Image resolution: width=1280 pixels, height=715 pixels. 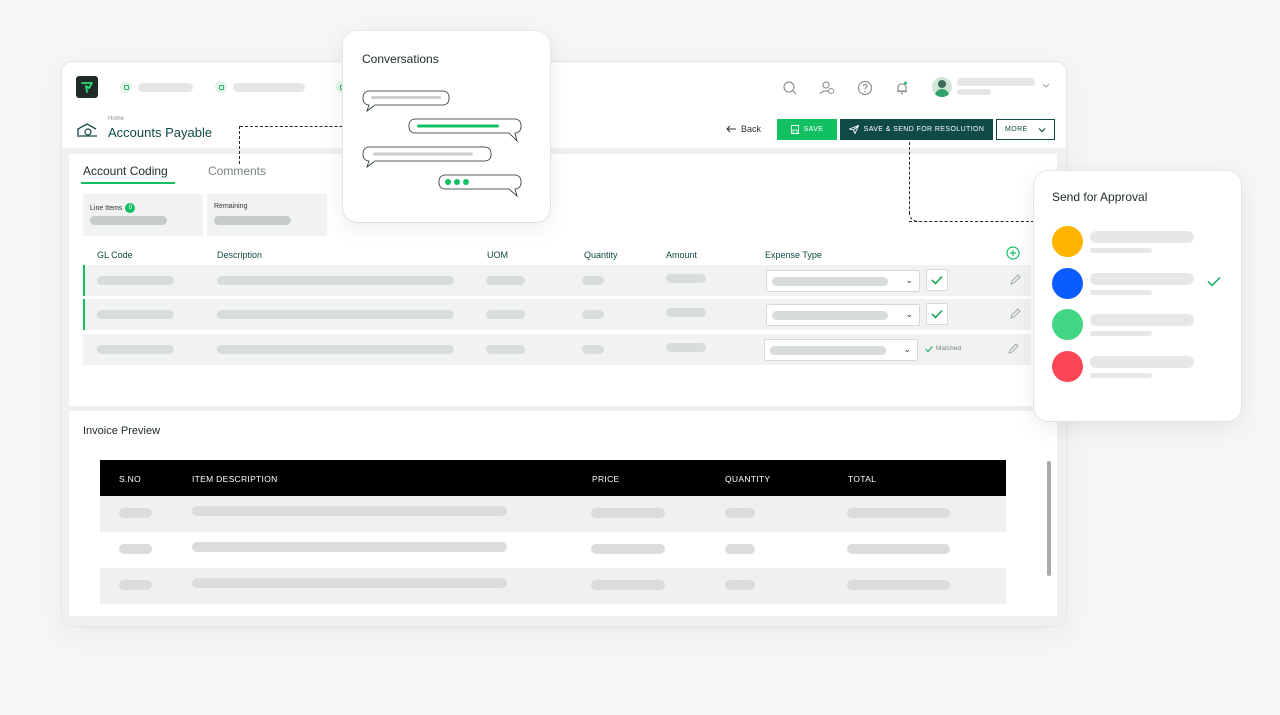 What do you see at coordinates (794, 129) in the screenshot?
I see `save-icon` at bounding box center [794, 129].